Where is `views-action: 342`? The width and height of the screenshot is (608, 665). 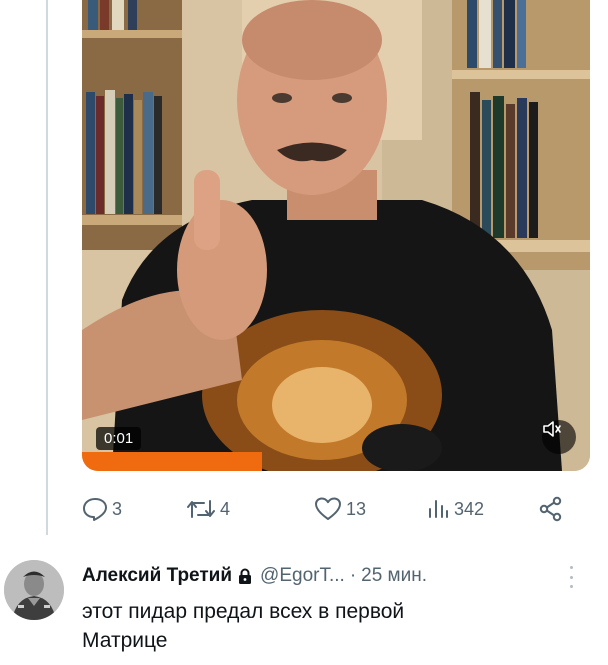
views-action: 342 is located at coordinates (455, 509).